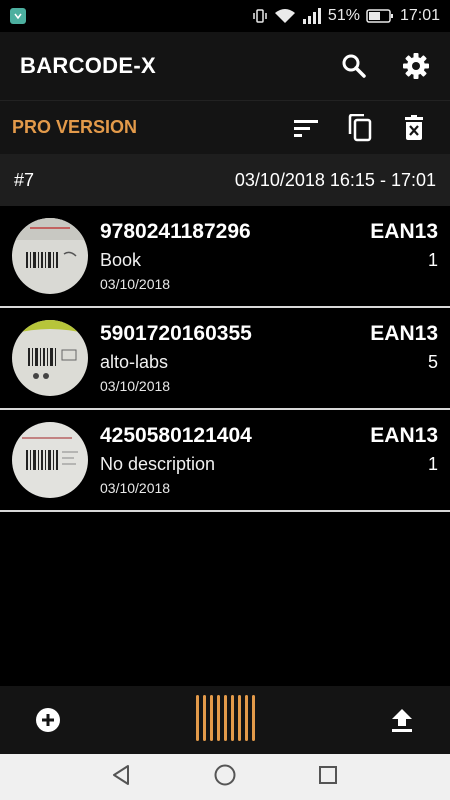 The width and height of the screenshot is (450, 800). I want to click on barcode-value: 4250580121404, so click(176, 435).